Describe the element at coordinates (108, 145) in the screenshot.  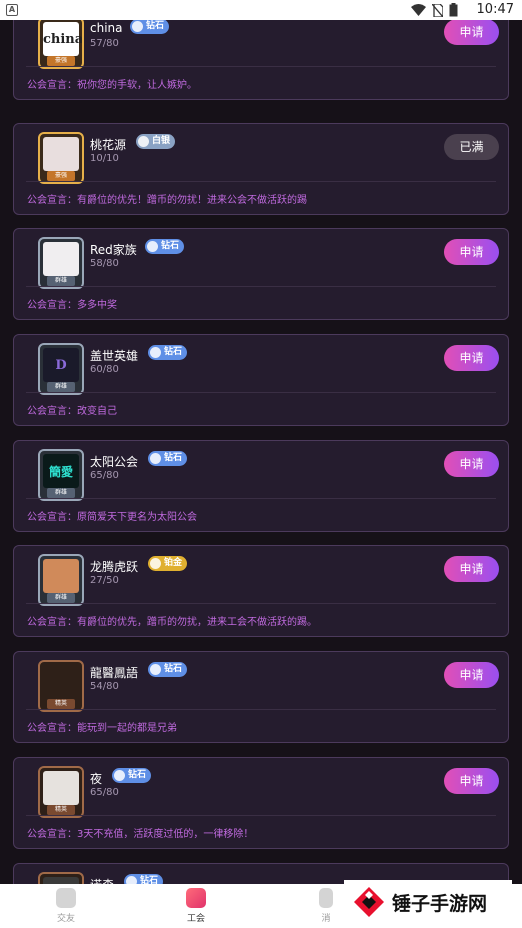
I see `guild-name: 桃花源` at that location.